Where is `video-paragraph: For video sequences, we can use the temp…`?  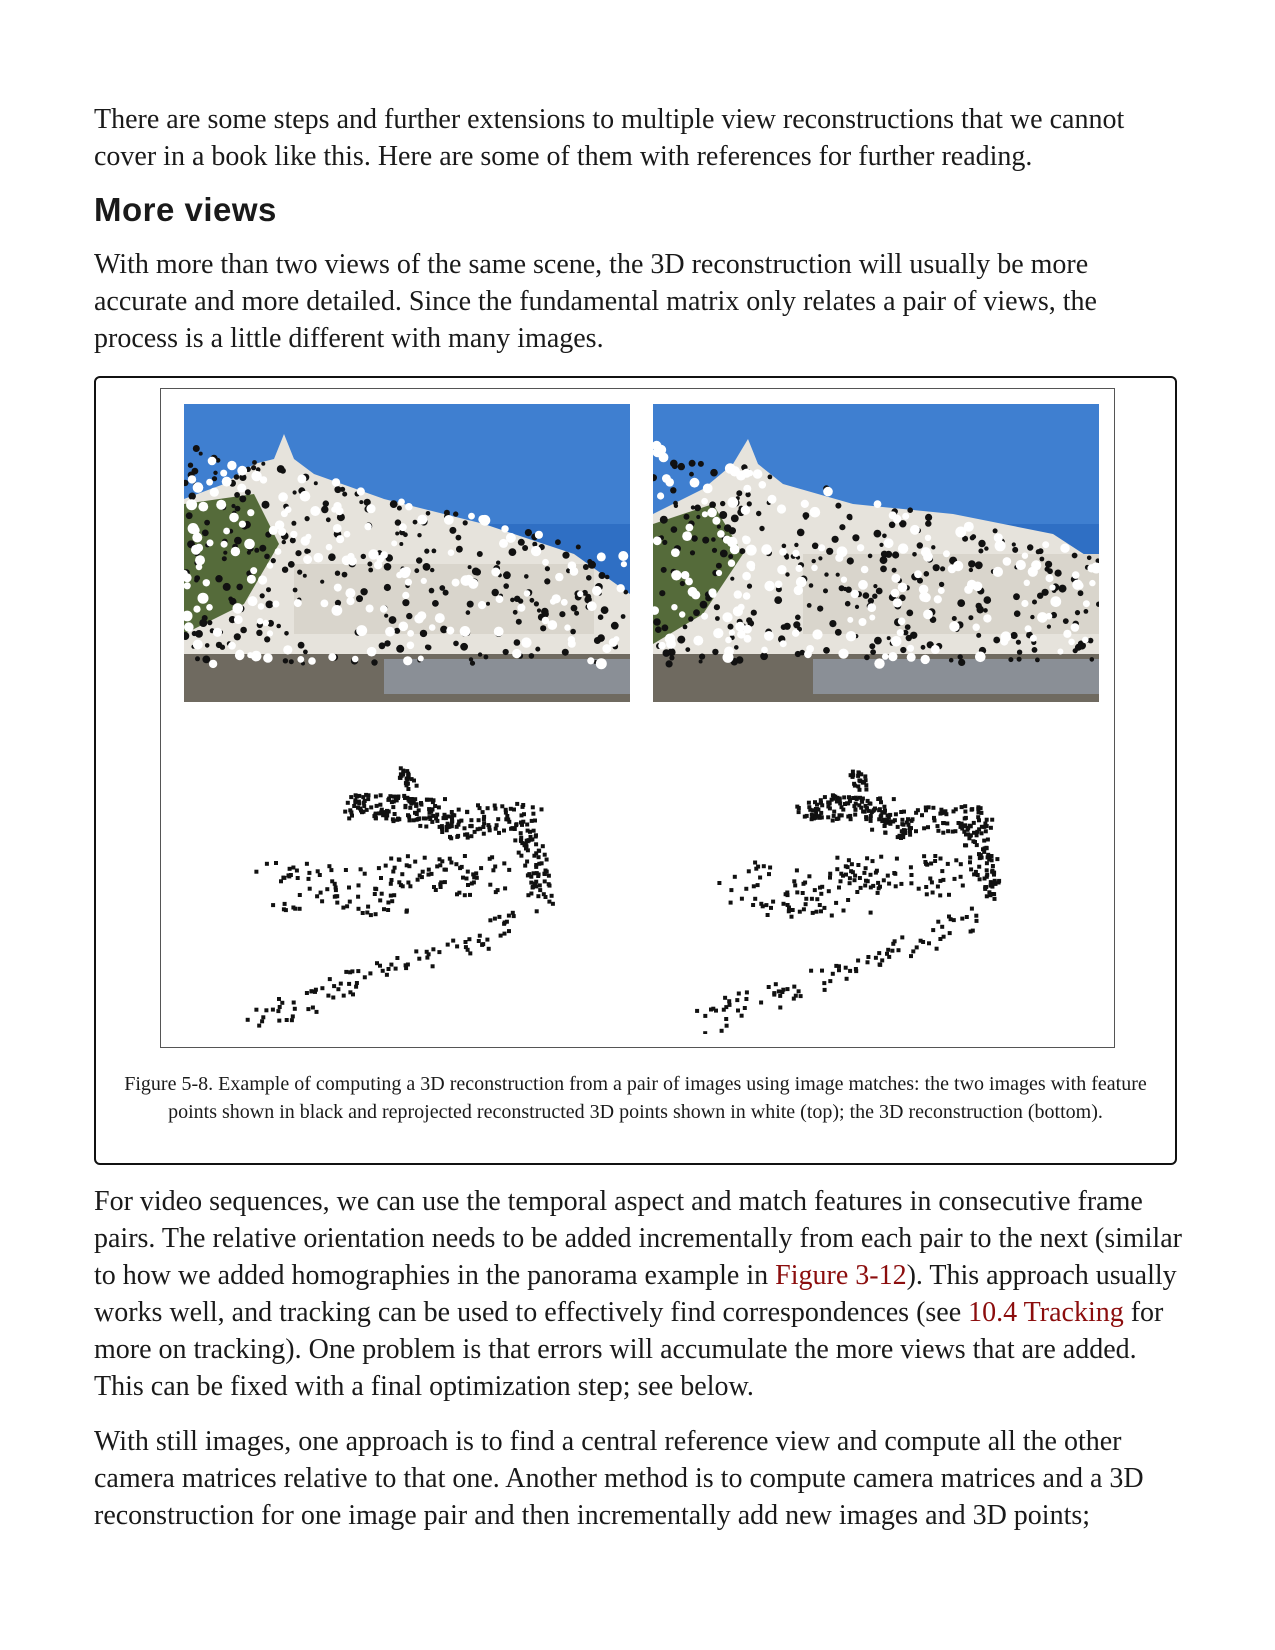
video-paragraph: For video sequences, we can use the temp… is located at coordinates (639, 1294).